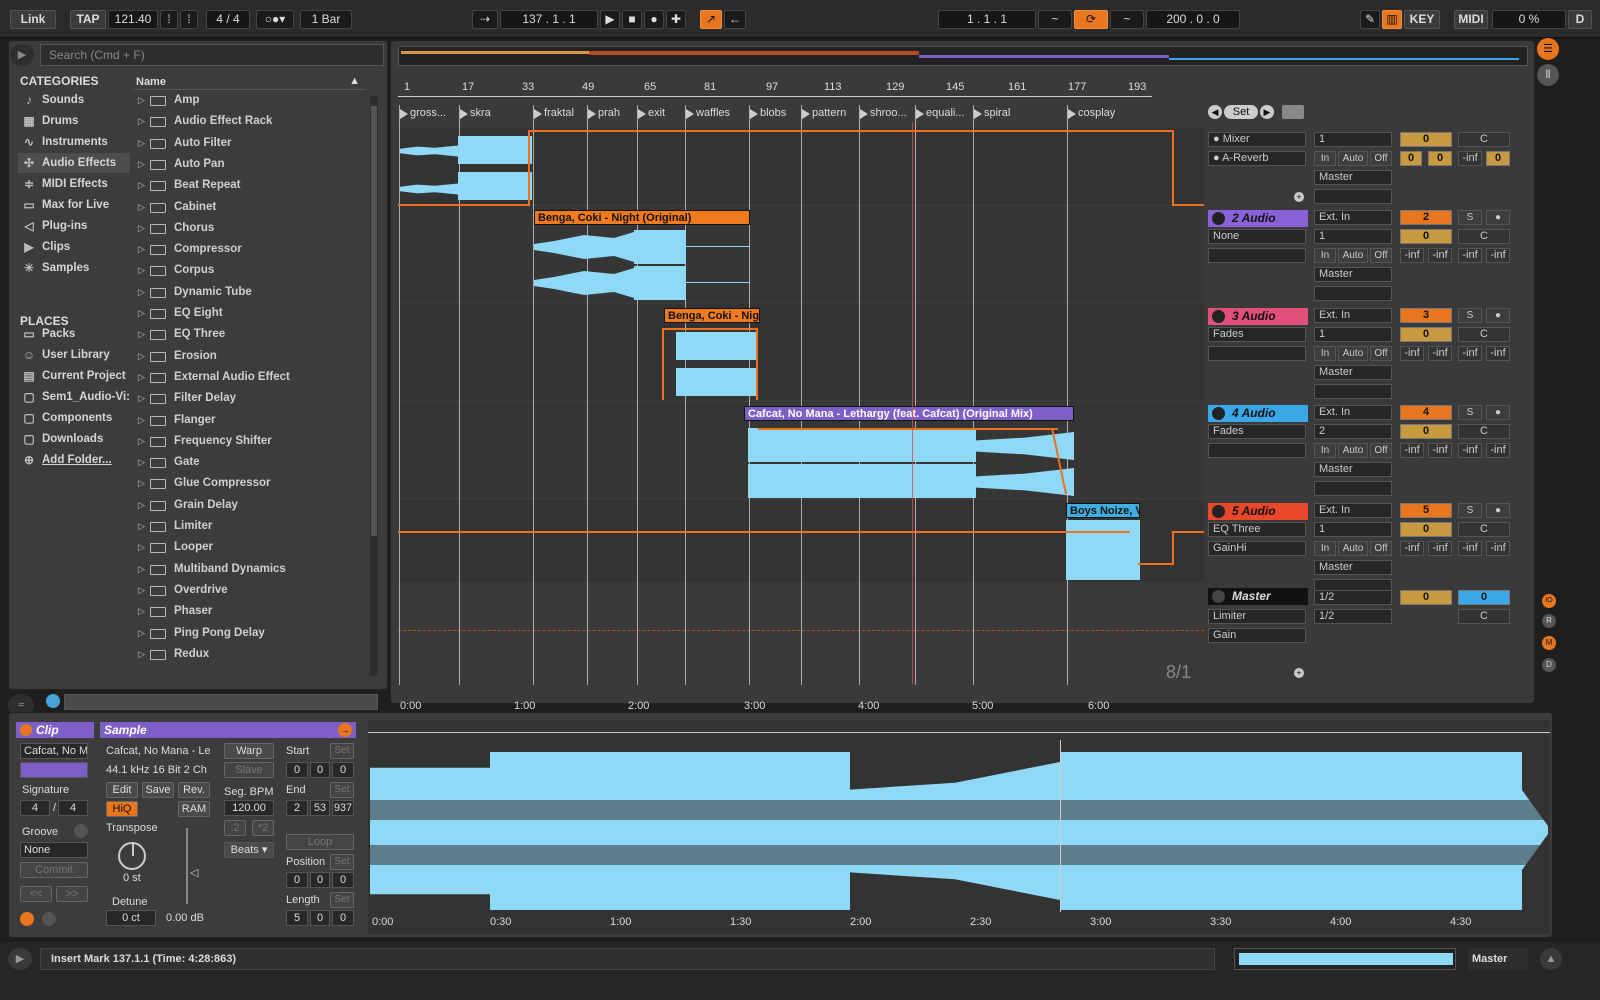  What do you see at coordinates (54, 850) in the screenshot?
I see `groove-select: None` at bounding box center [54, 850].